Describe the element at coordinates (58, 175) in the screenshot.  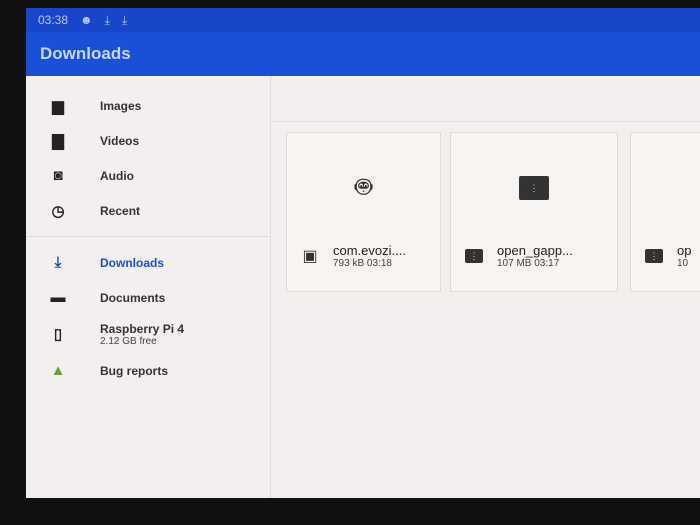
I see `audio-icon: ◙` at that location.